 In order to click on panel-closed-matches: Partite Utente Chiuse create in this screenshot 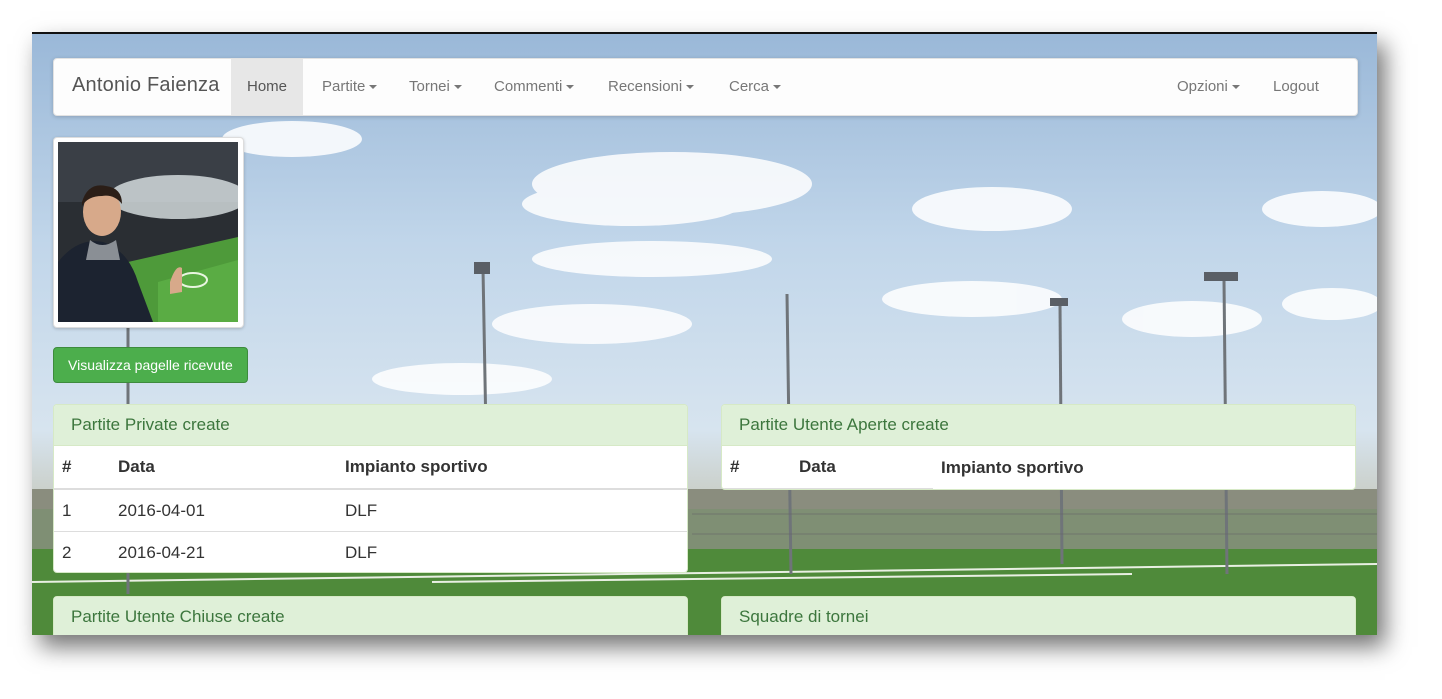, I will do `click(370, 615)`.